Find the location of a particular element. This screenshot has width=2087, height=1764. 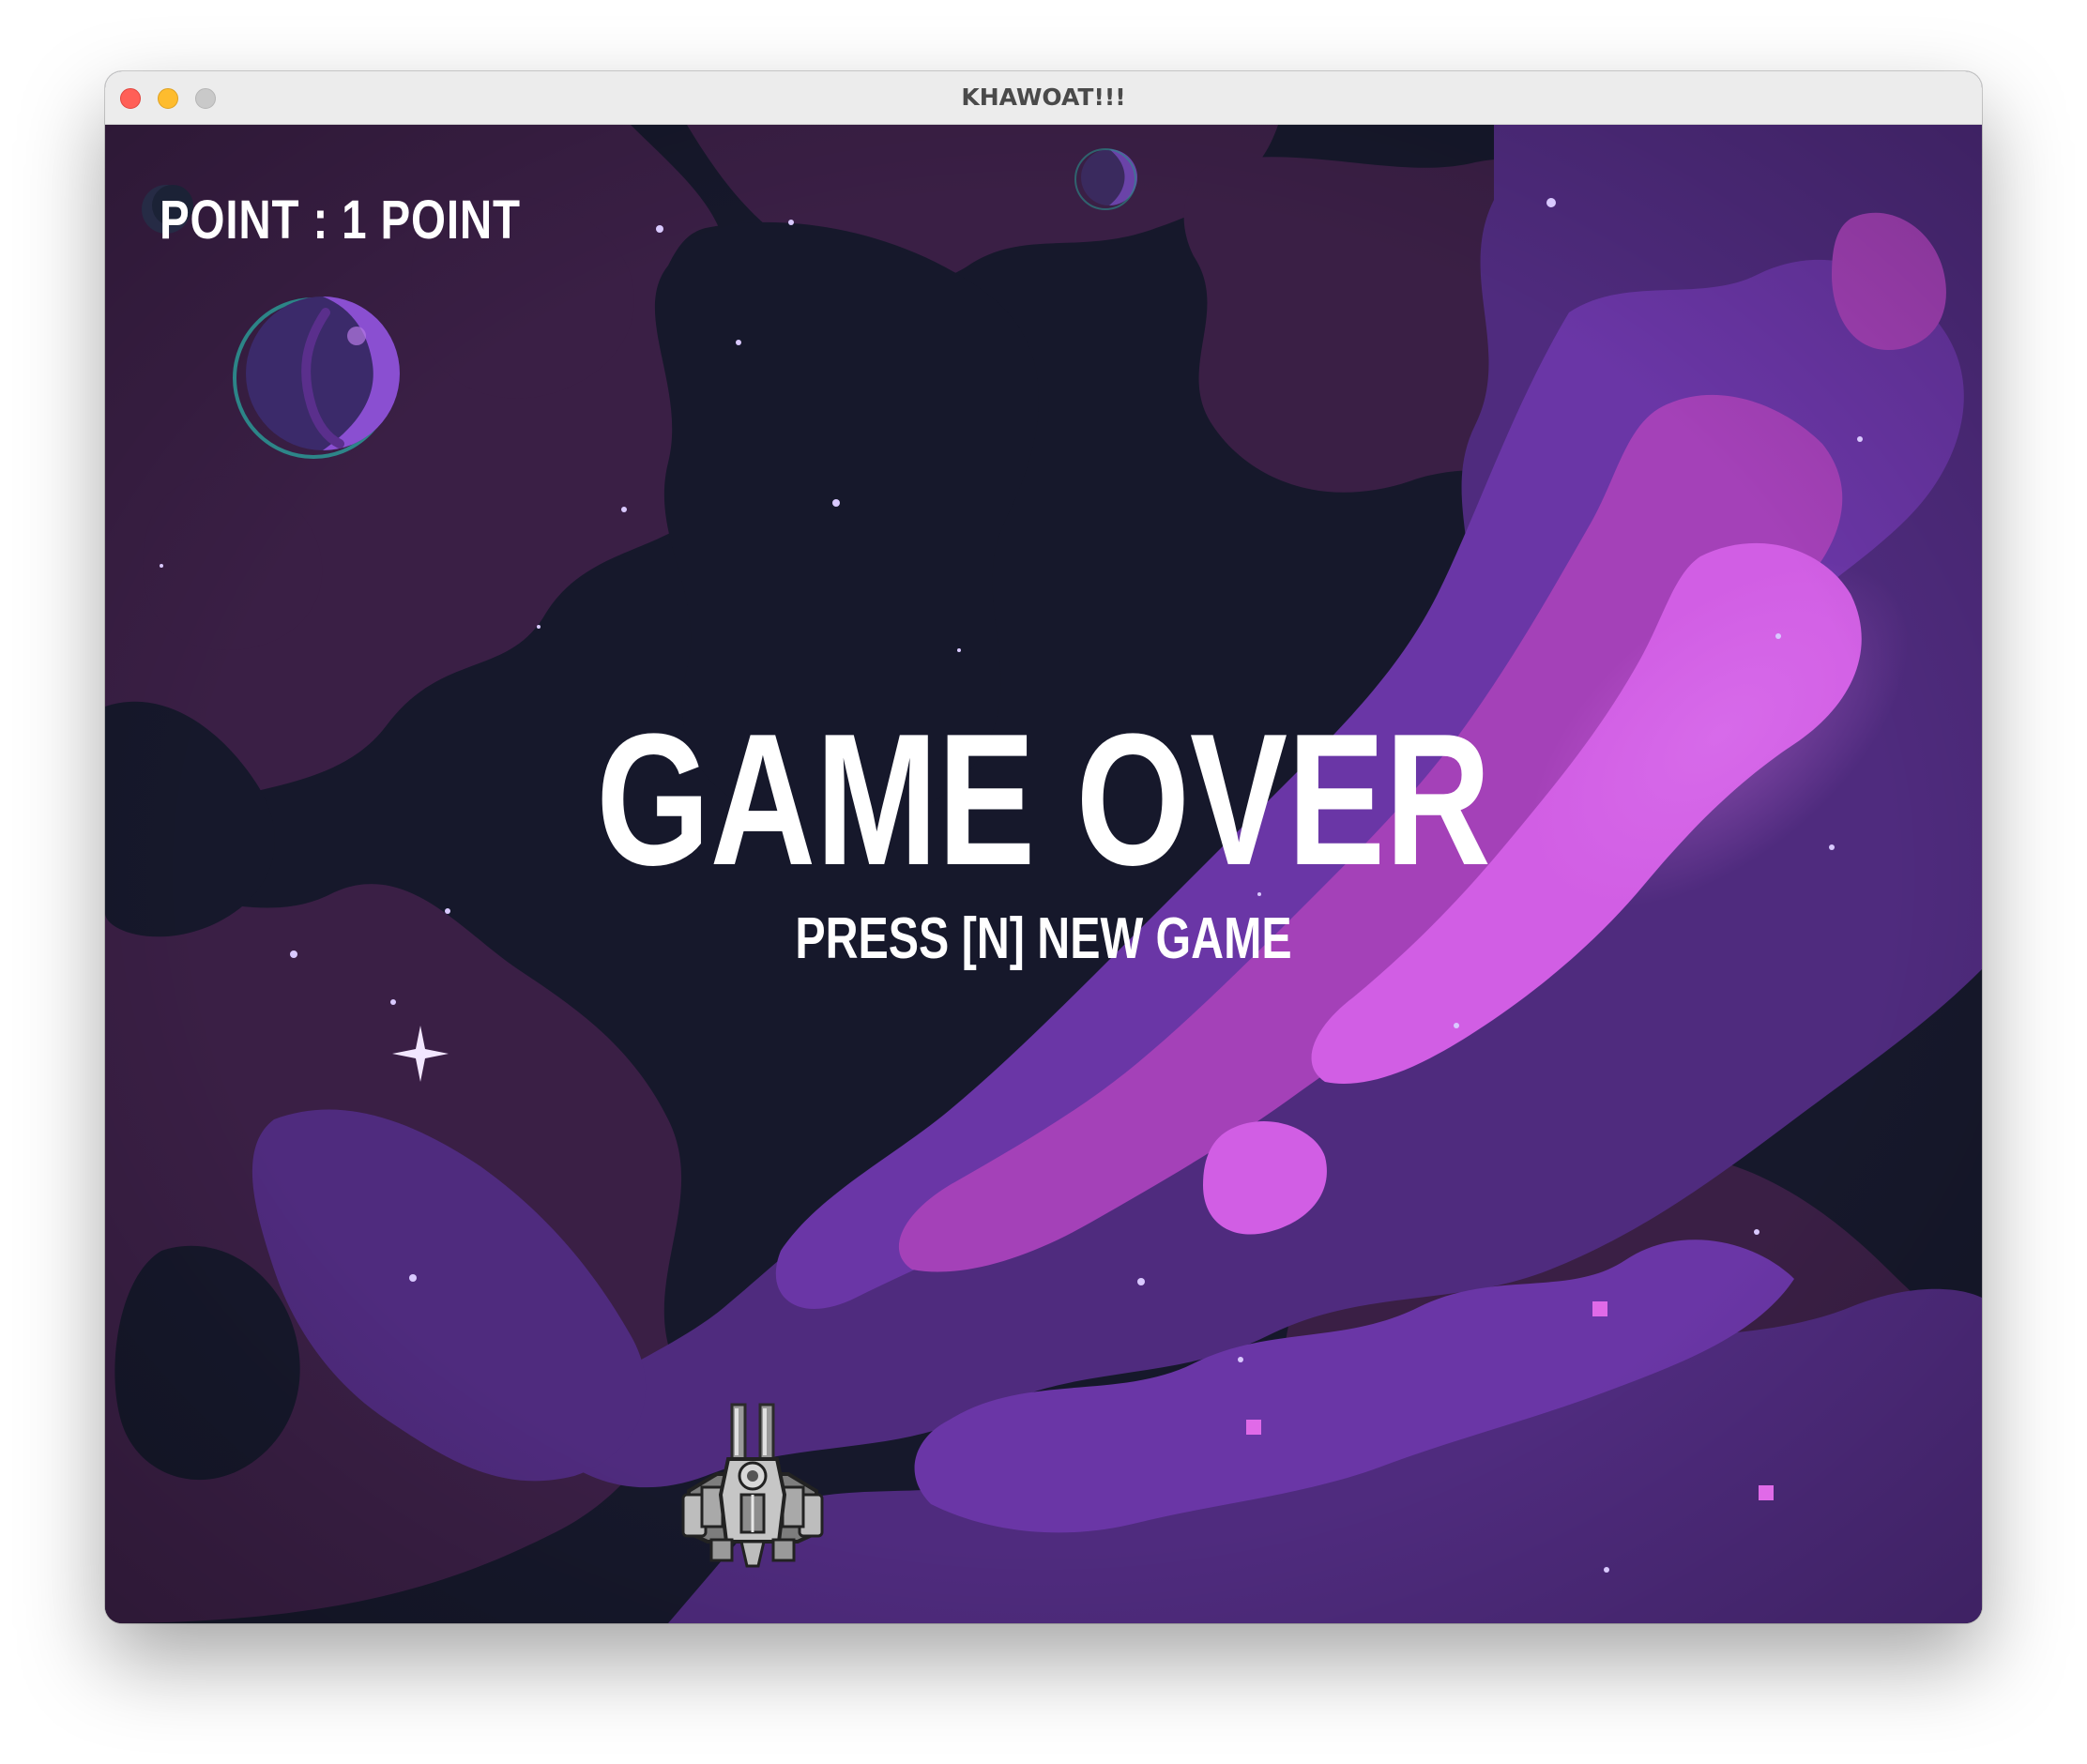

score-label: POINT : 1 POINT is located at coordinates (340, 220).